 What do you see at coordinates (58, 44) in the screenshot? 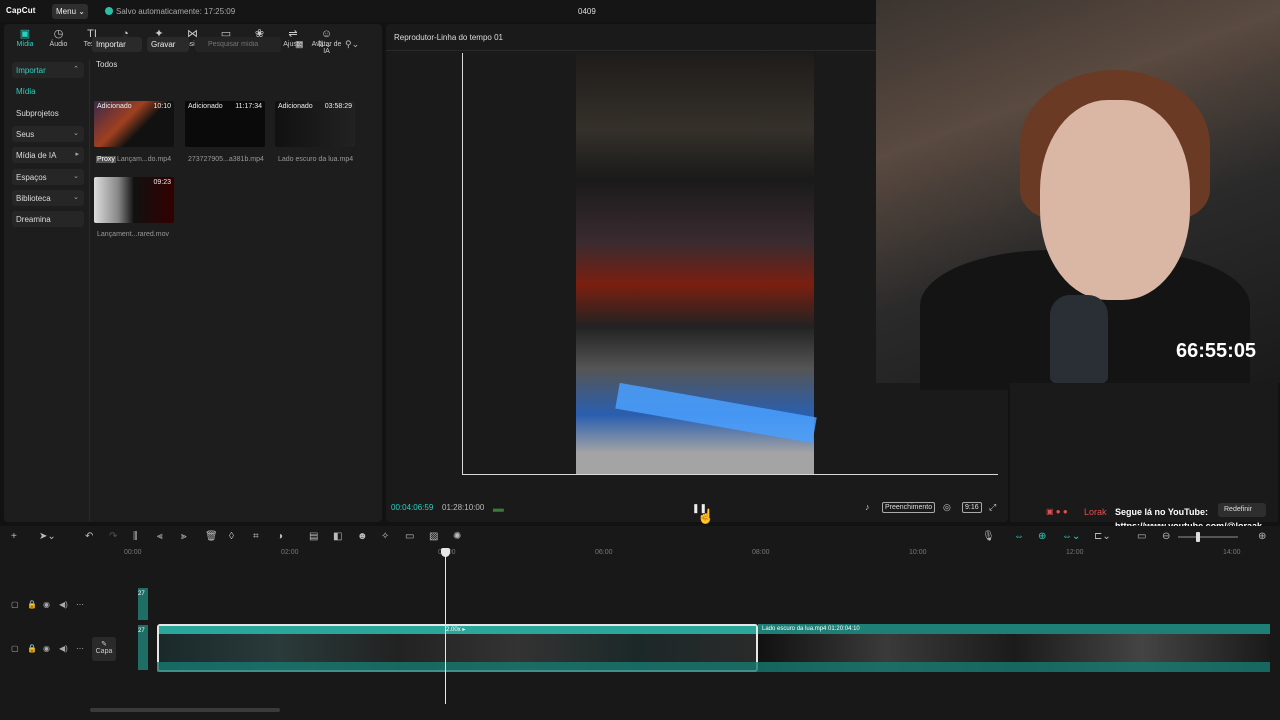
I see `tab-label: Áudio` at bounding box center [58, 44].